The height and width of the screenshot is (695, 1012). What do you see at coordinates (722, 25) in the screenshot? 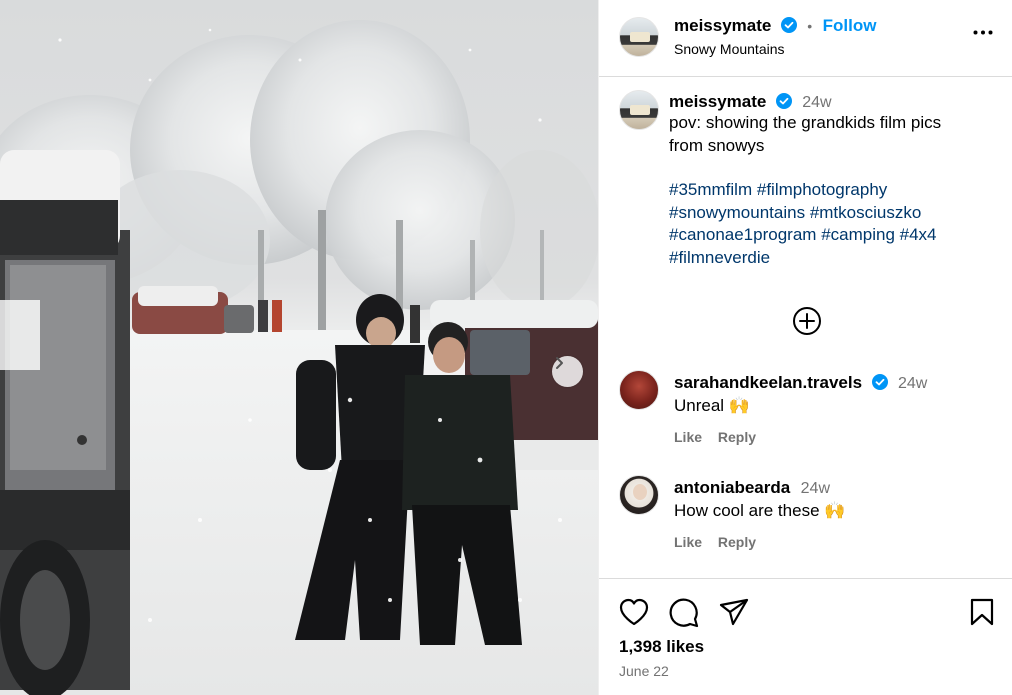
I see `header-username: meissymate` at bounding box center [722, 25].